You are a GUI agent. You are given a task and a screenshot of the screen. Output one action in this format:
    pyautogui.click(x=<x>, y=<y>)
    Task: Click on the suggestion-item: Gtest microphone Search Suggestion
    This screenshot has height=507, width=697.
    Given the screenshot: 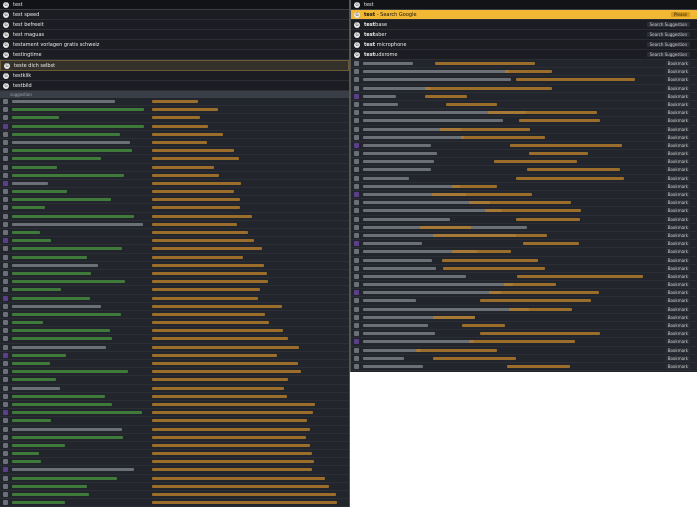 What is the action you would take?
    pyautogui.click(x=524, y=45)
    